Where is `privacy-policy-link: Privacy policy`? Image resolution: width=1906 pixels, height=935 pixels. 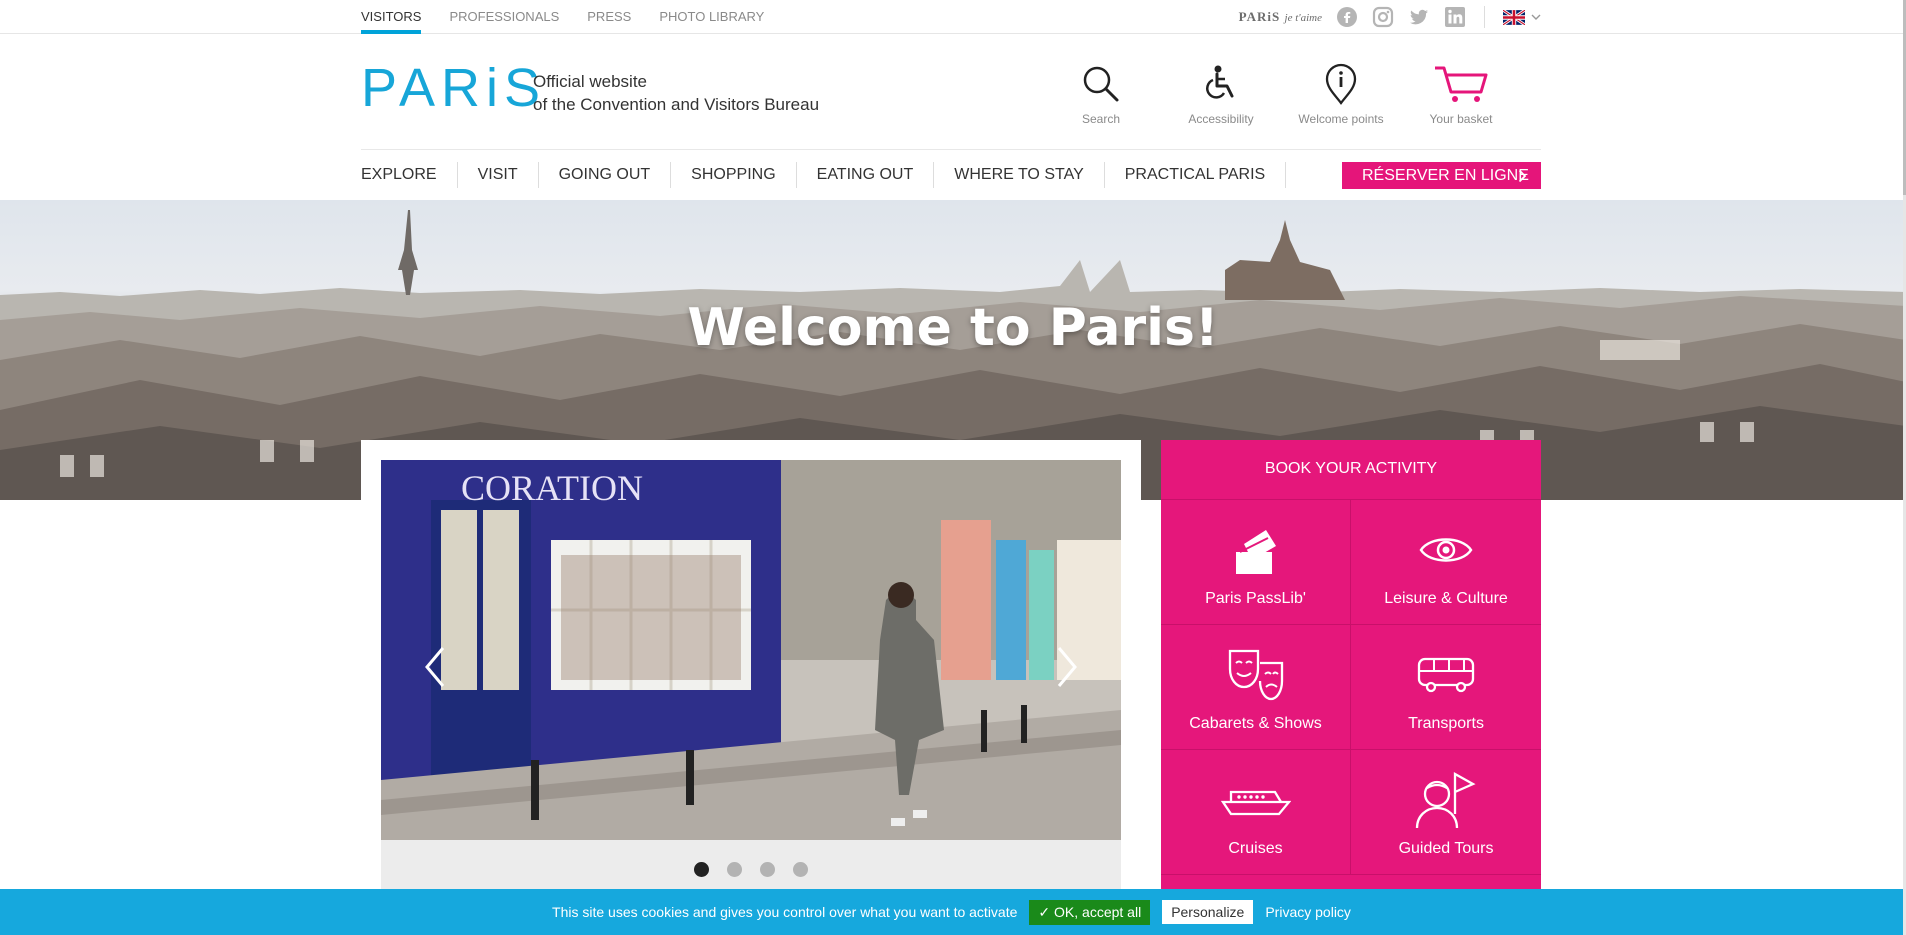 privacy-policy-link: Privacy policy is located at coordinates (1308, 912).